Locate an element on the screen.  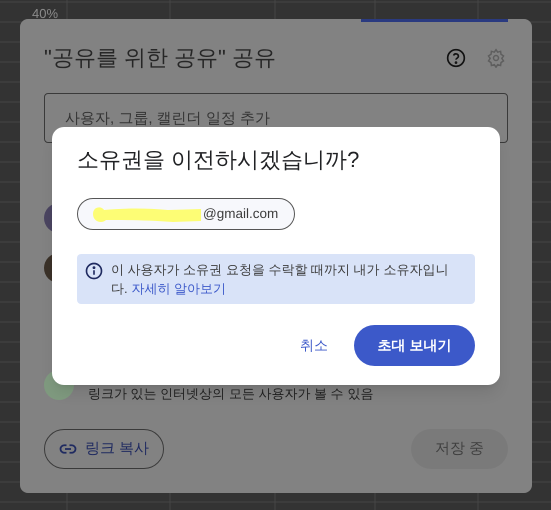
link-access-text: 링크가 있는 인터넷상의 모든 사용자가 볼 수 있음 is located at coordinates (231, 394).